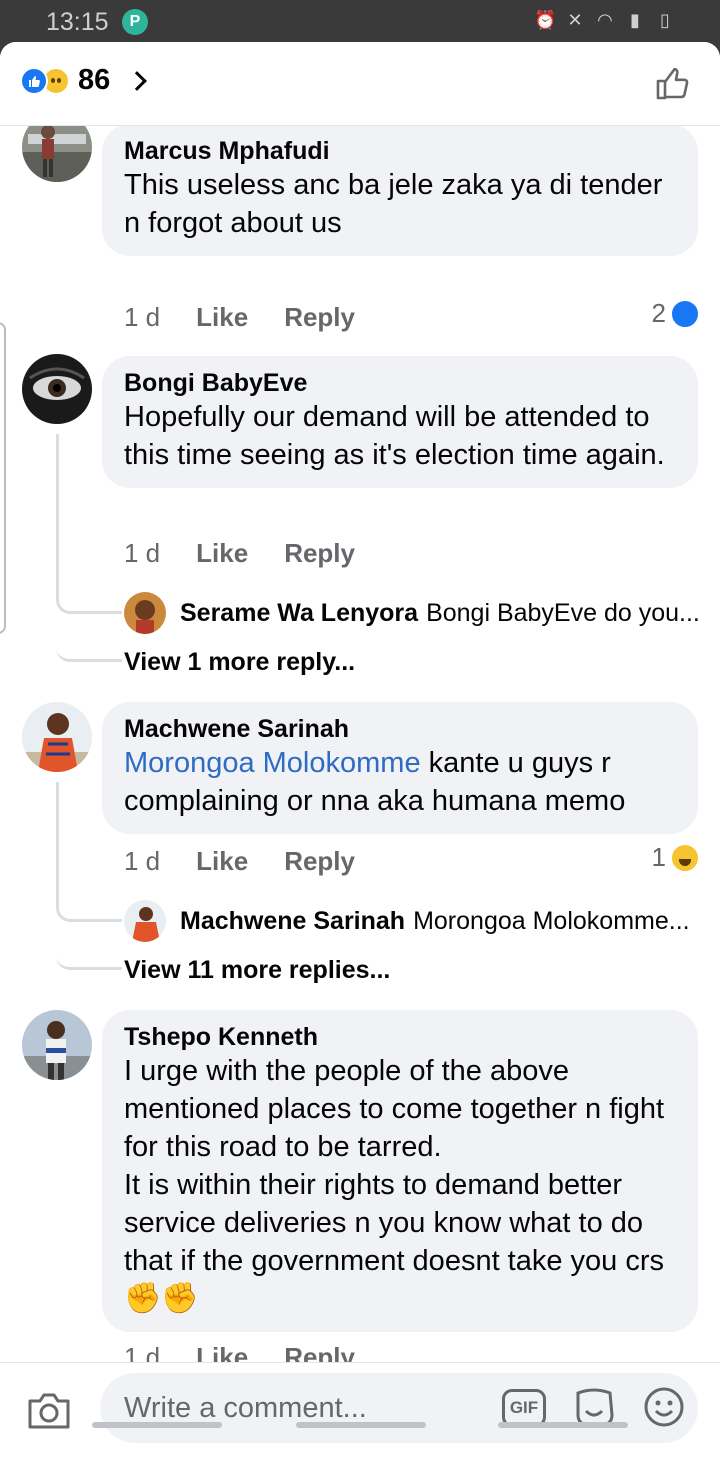 This screenshot has width=720, height=1480. Describe the element at coordinates (400, 1037) in the screenshot. I see `comment-author: Tshepo Kenneth` at that location.